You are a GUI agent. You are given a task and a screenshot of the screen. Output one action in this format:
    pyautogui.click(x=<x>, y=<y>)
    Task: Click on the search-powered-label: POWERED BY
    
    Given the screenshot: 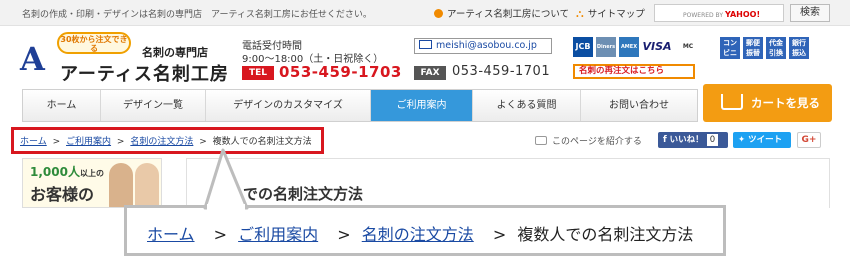 What is the action you would take?
    pyautogui.click(x=703, y=15)
    